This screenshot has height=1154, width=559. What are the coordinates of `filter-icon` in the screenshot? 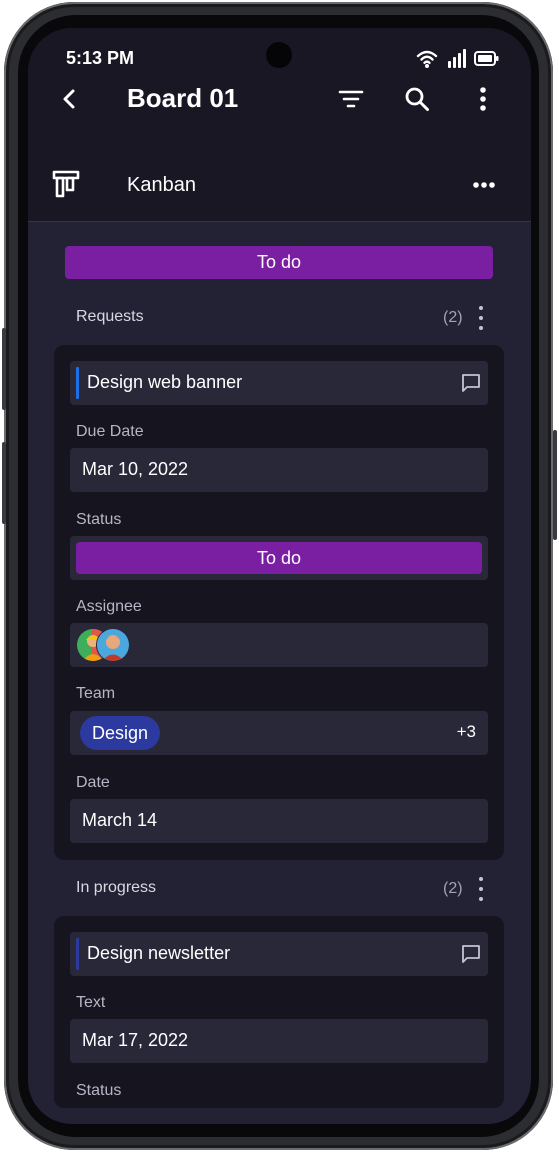 It's located at (351, 99).